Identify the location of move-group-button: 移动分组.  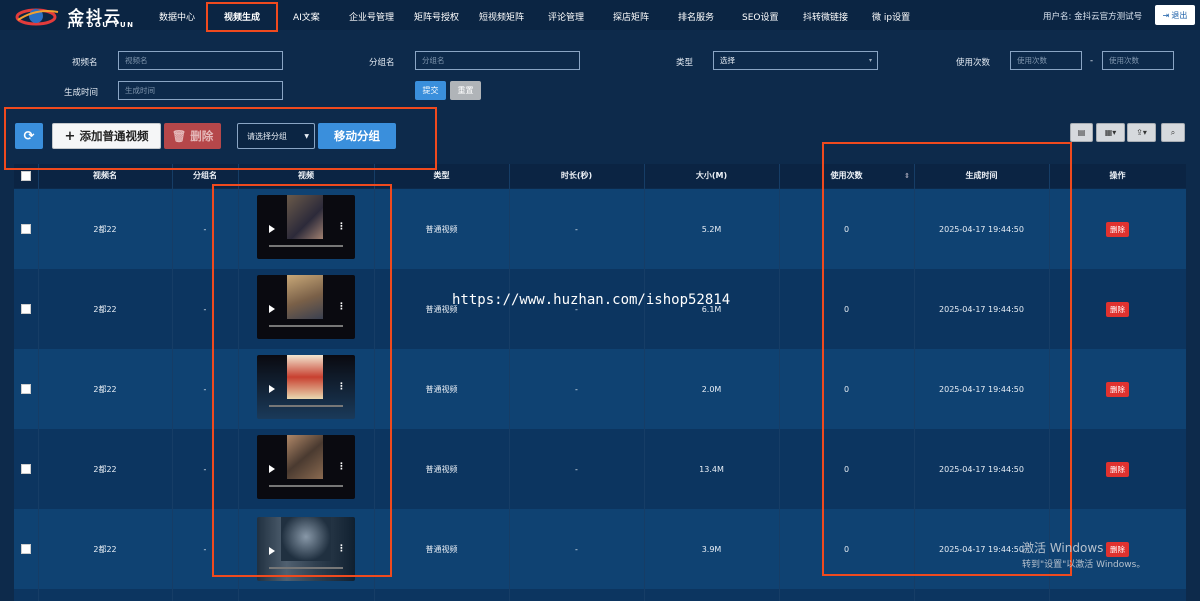
(357, 136).